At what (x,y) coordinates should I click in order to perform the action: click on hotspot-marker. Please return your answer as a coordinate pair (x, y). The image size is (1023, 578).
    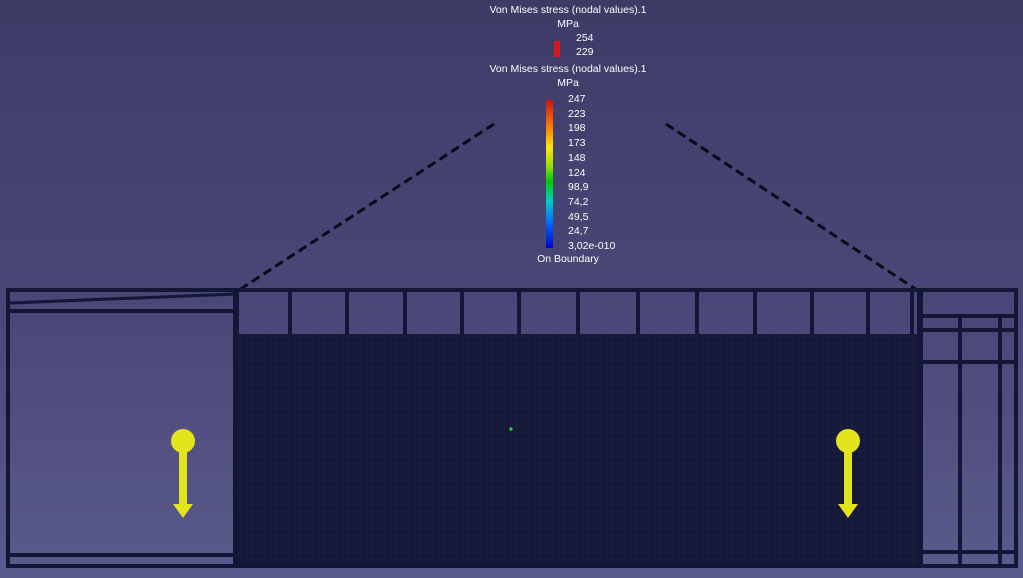
    Looking at the image, I should click on (511, 429).